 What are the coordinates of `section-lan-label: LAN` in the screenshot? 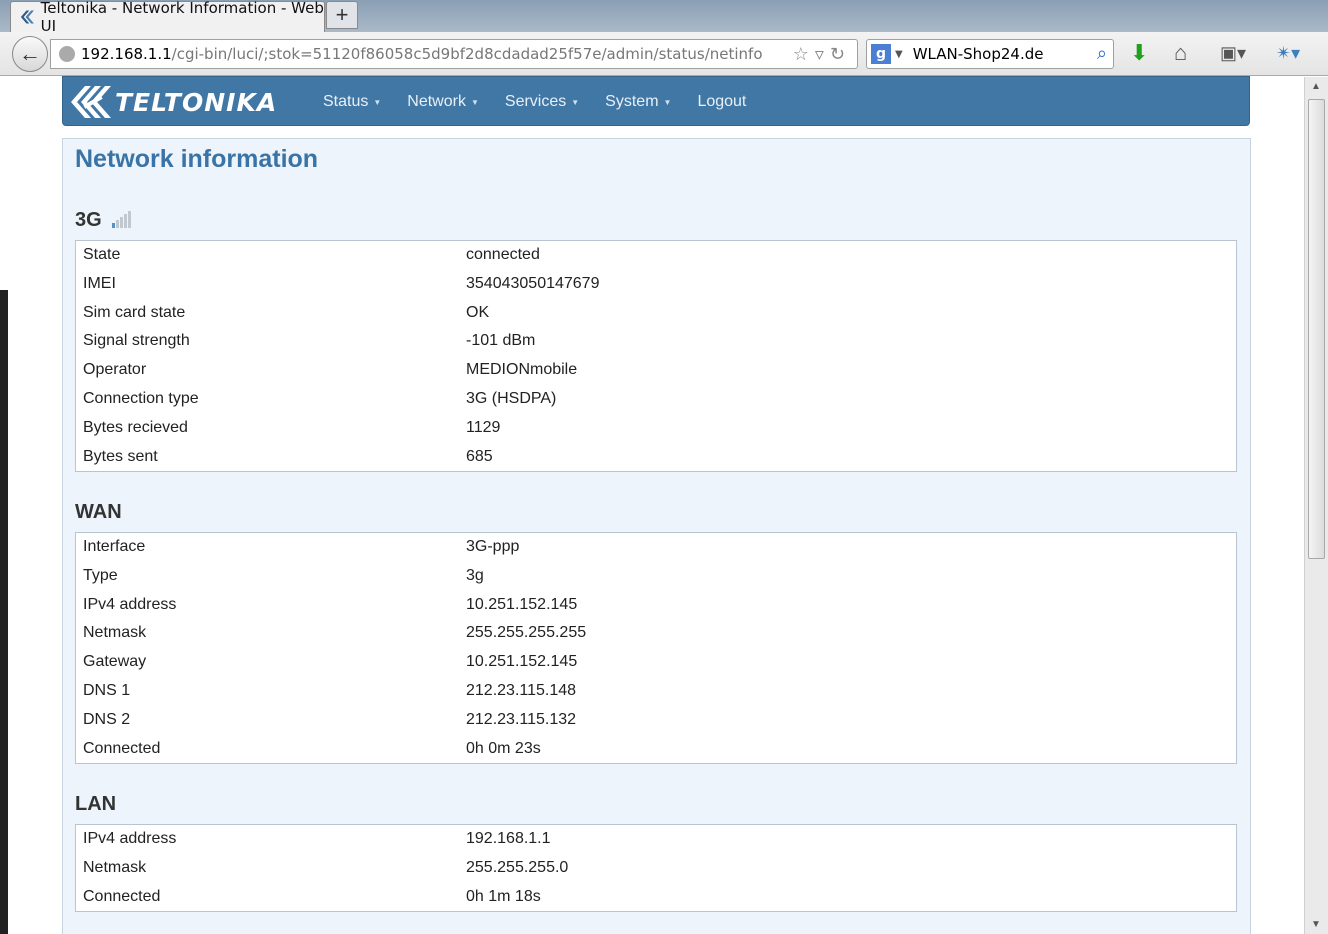 It's located at (96, 804).